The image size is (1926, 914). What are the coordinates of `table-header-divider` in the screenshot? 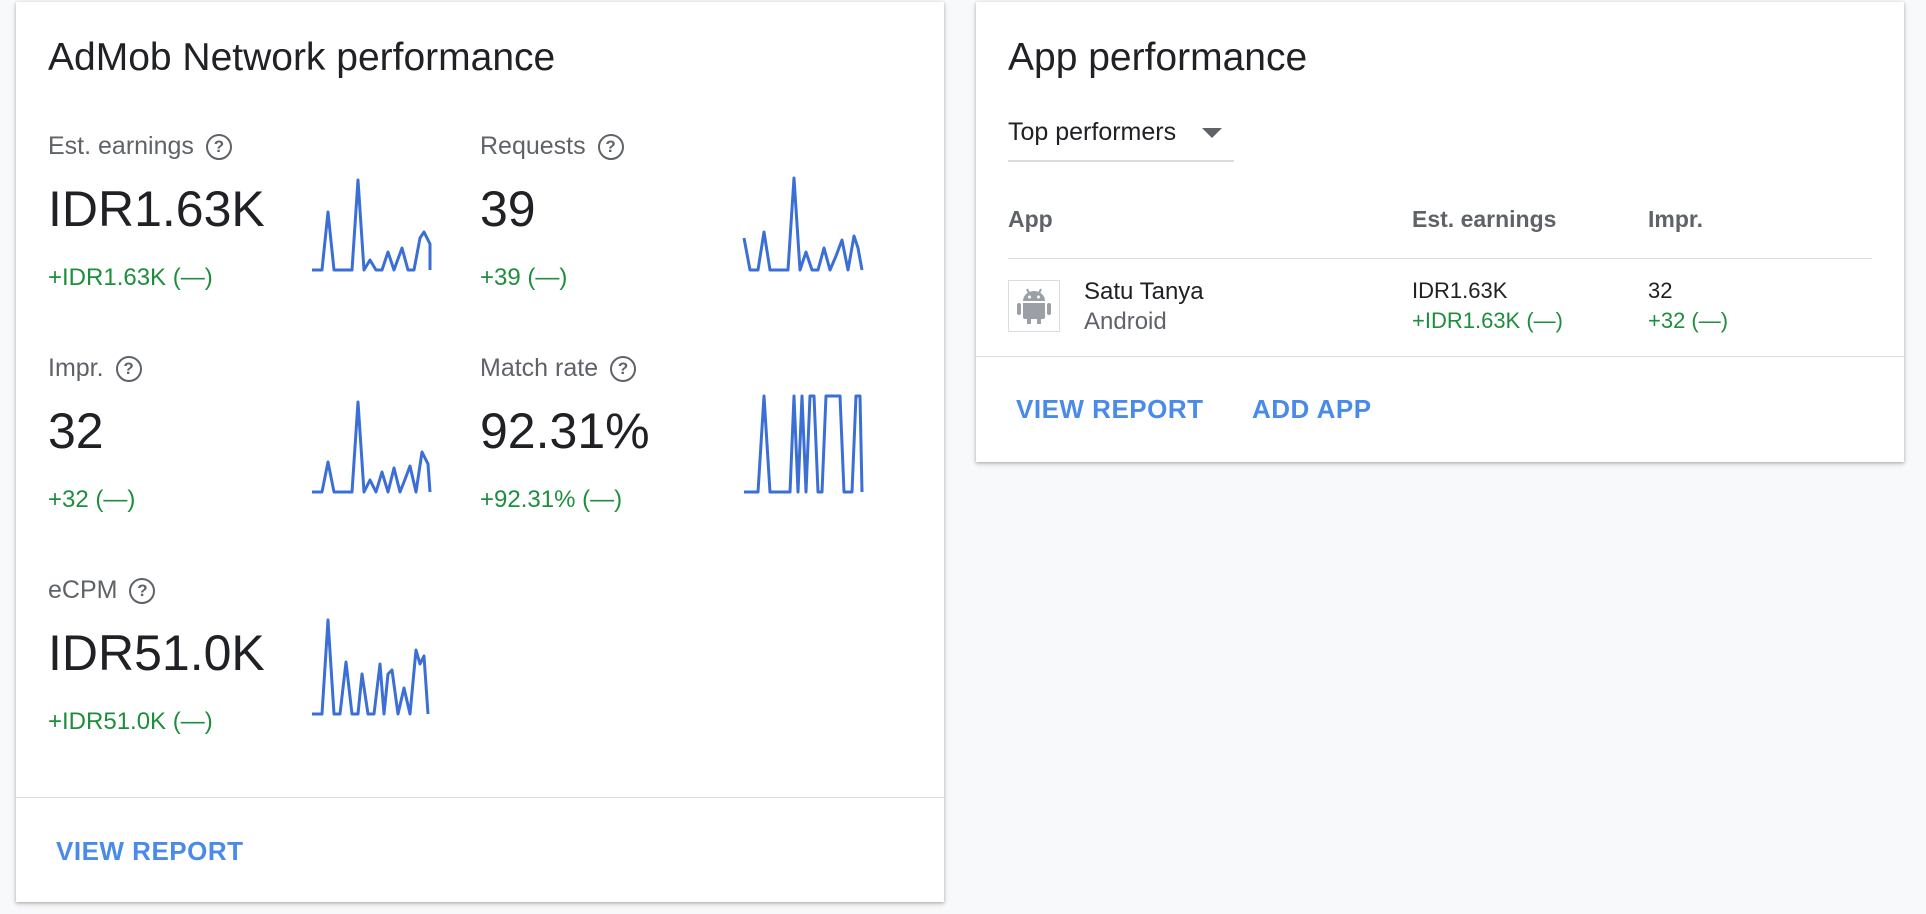 It's located at (1440, 258).